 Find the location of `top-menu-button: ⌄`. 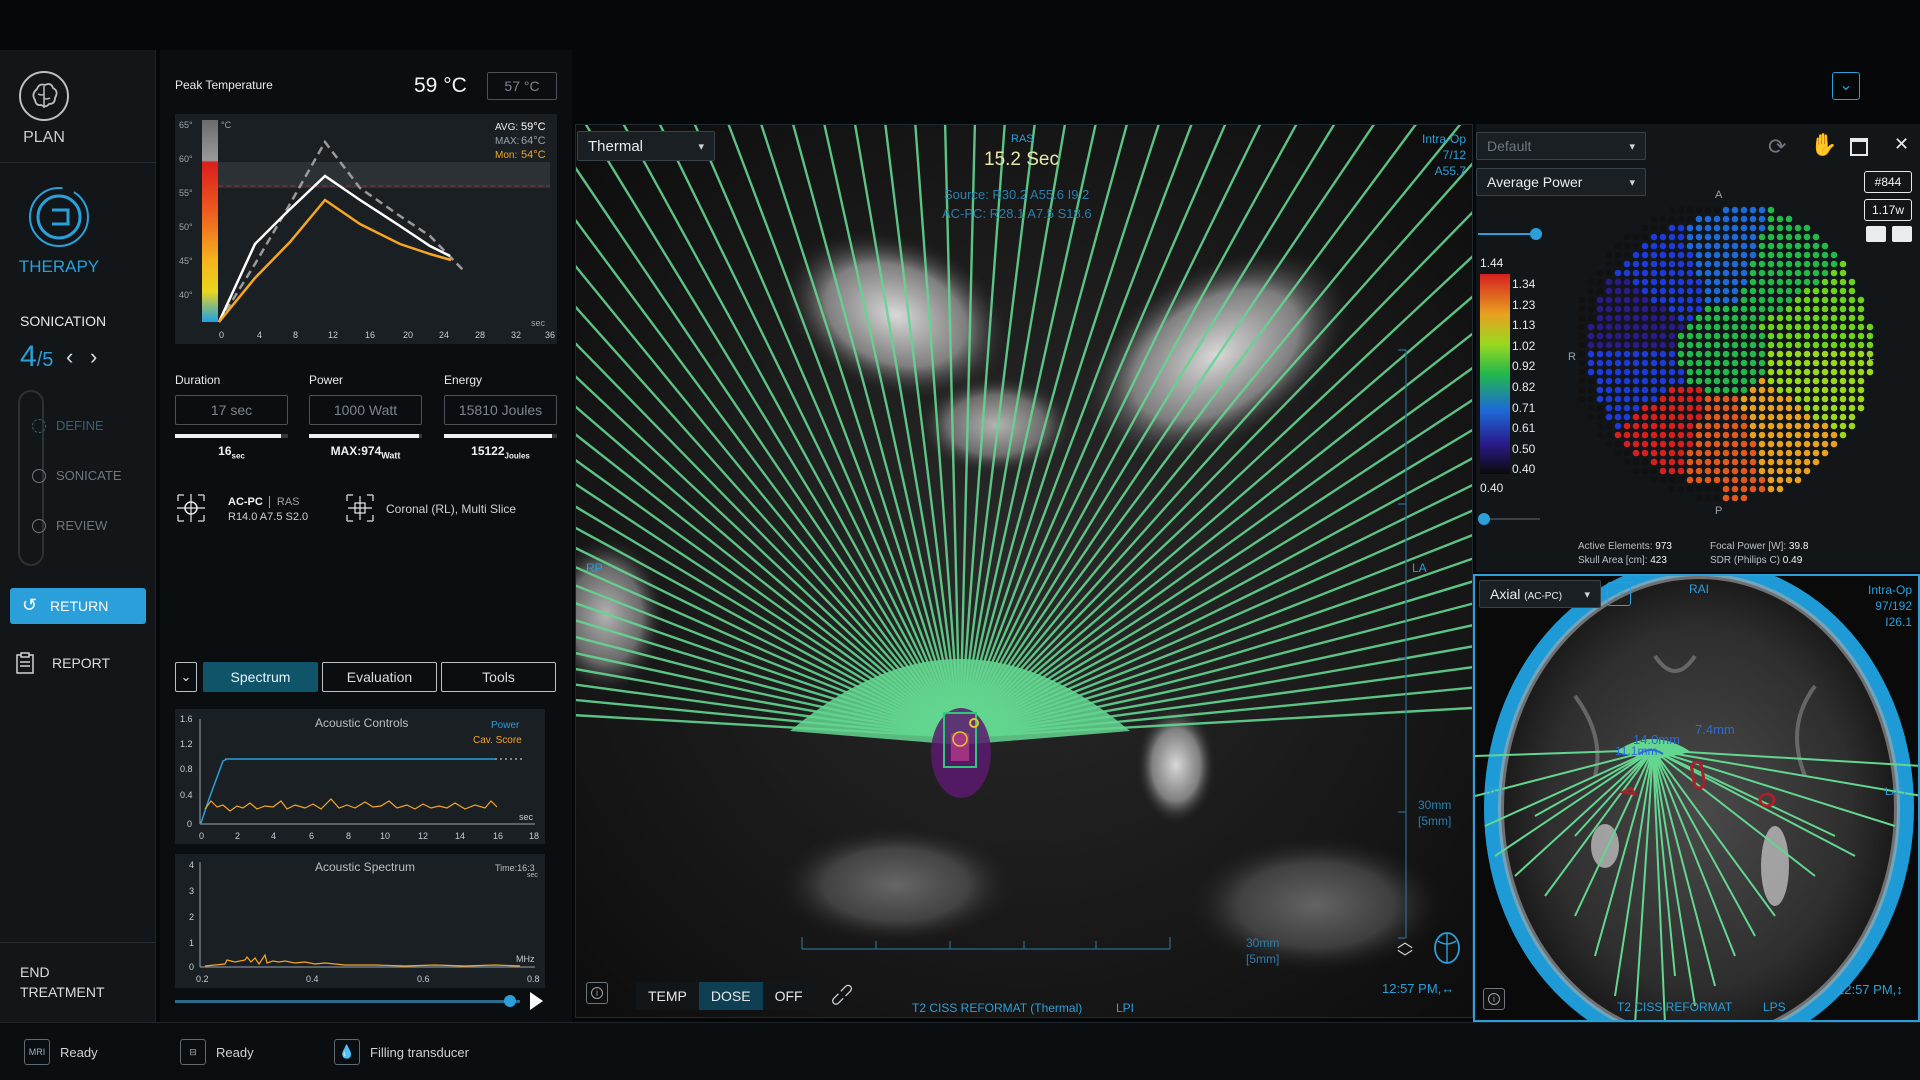

top-menu-button: ⌄ is located at coordinates (1846, 86).